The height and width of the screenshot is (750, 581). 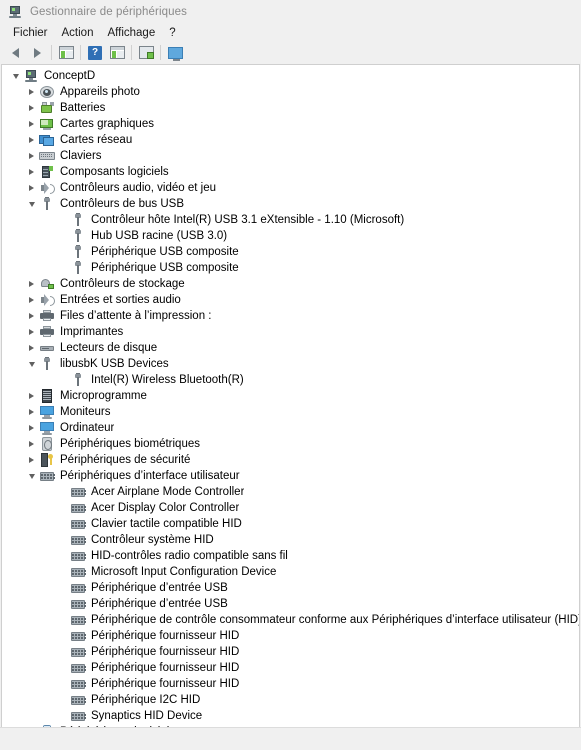 I want to click on tree-row: ConceptD, so click(x=290, y=76).